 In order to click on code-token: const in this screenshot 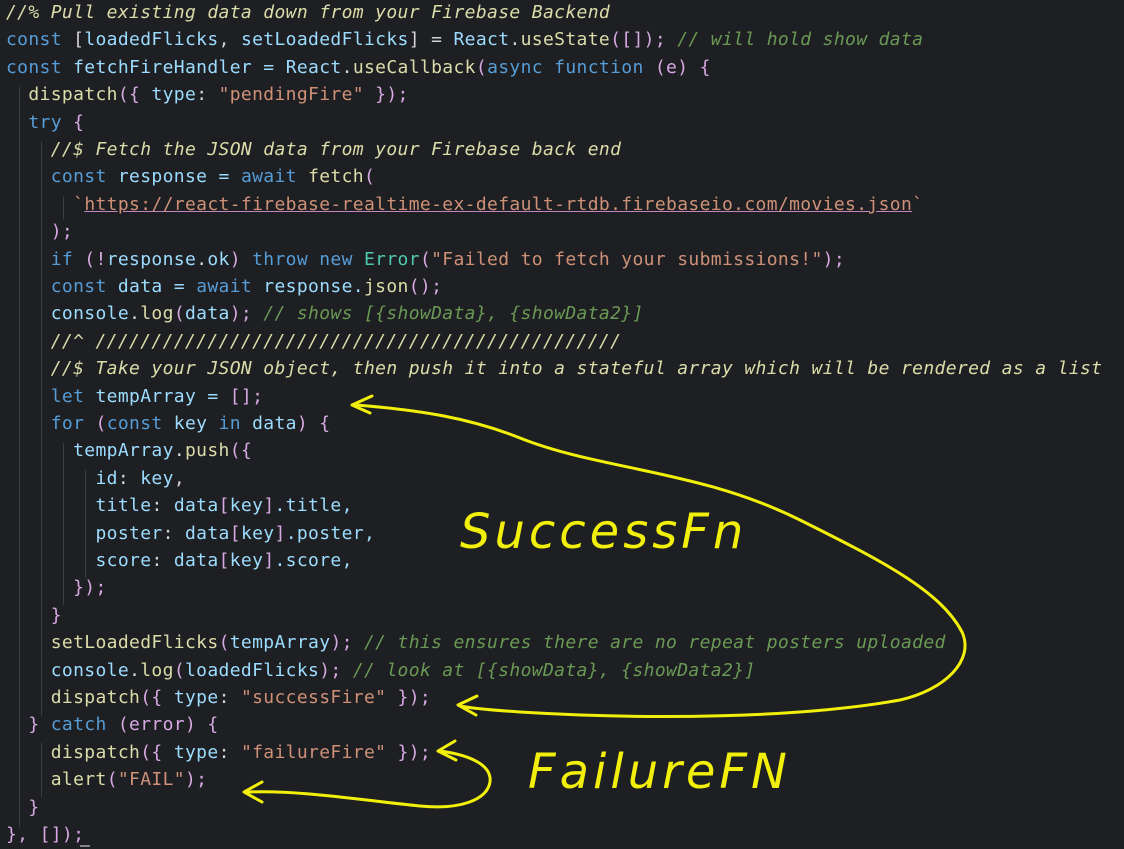, I will do `click(78, 177)`.